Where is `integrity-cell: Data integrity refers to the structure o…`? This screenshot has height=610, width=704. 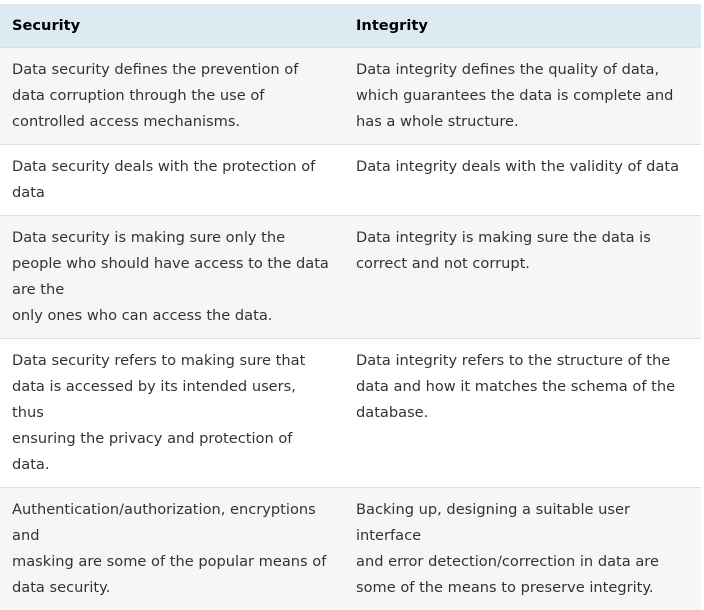
integrity-cell: Data integrity refers to the structure o… is located at coordinates (522, 413).